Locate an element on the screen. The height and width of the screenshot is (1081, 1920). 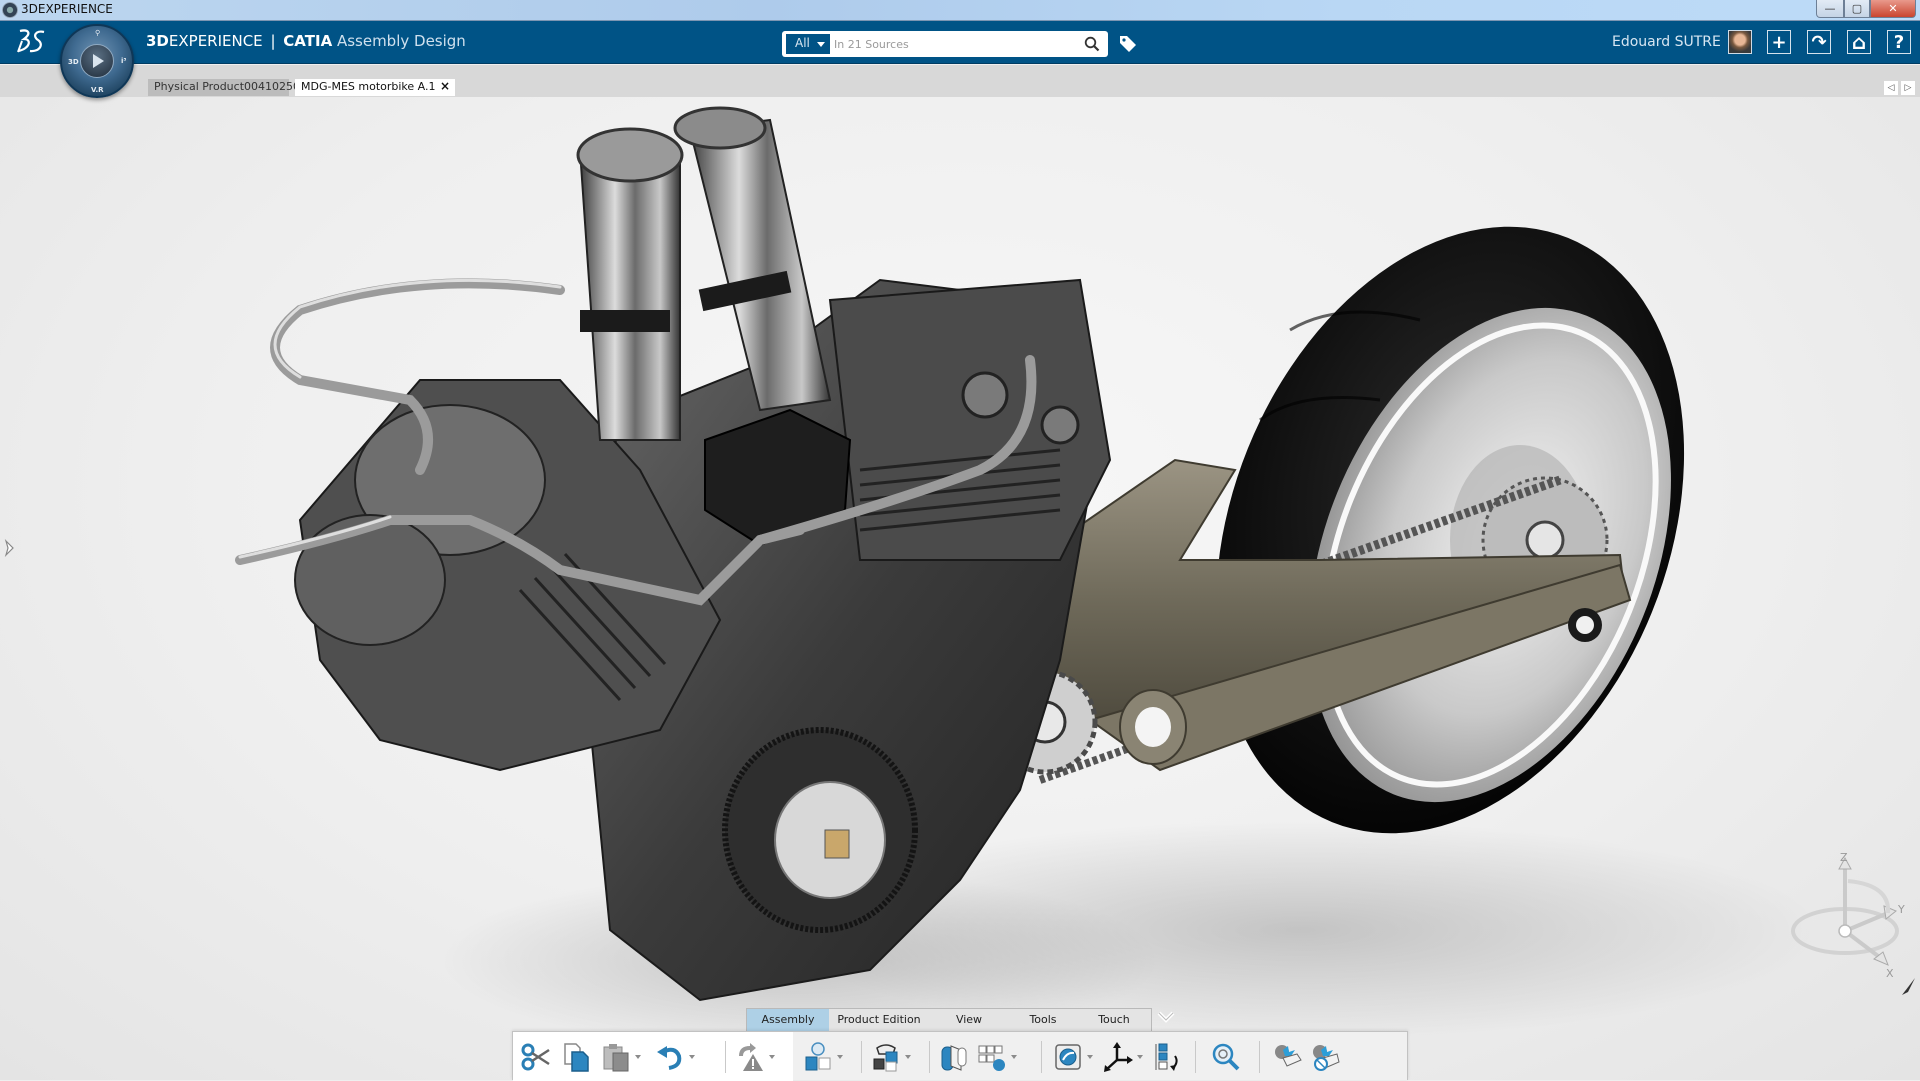
minimize-button: — is located at coordinates (1830, 9).